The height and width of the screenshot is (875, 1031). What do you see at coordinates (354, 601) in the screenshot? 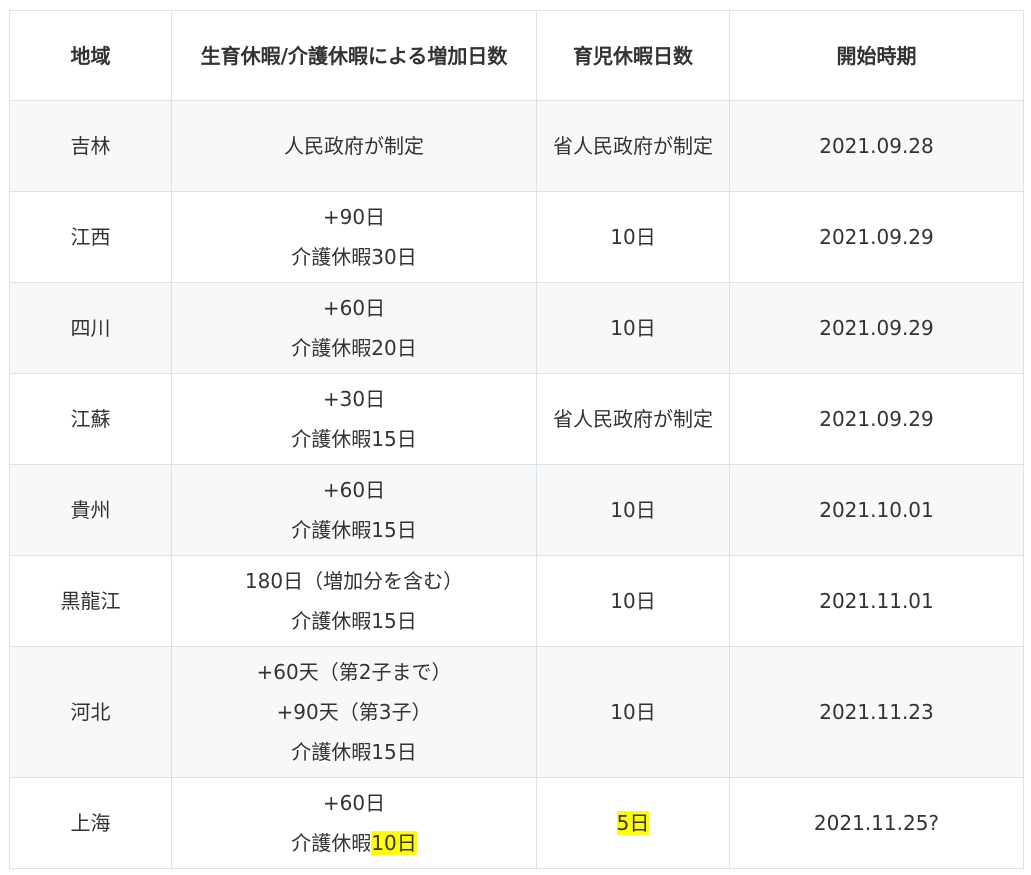
I see `cell-extra: 180日（増加分を含む） 介護休暇15日` at bounding box center [354, 601].